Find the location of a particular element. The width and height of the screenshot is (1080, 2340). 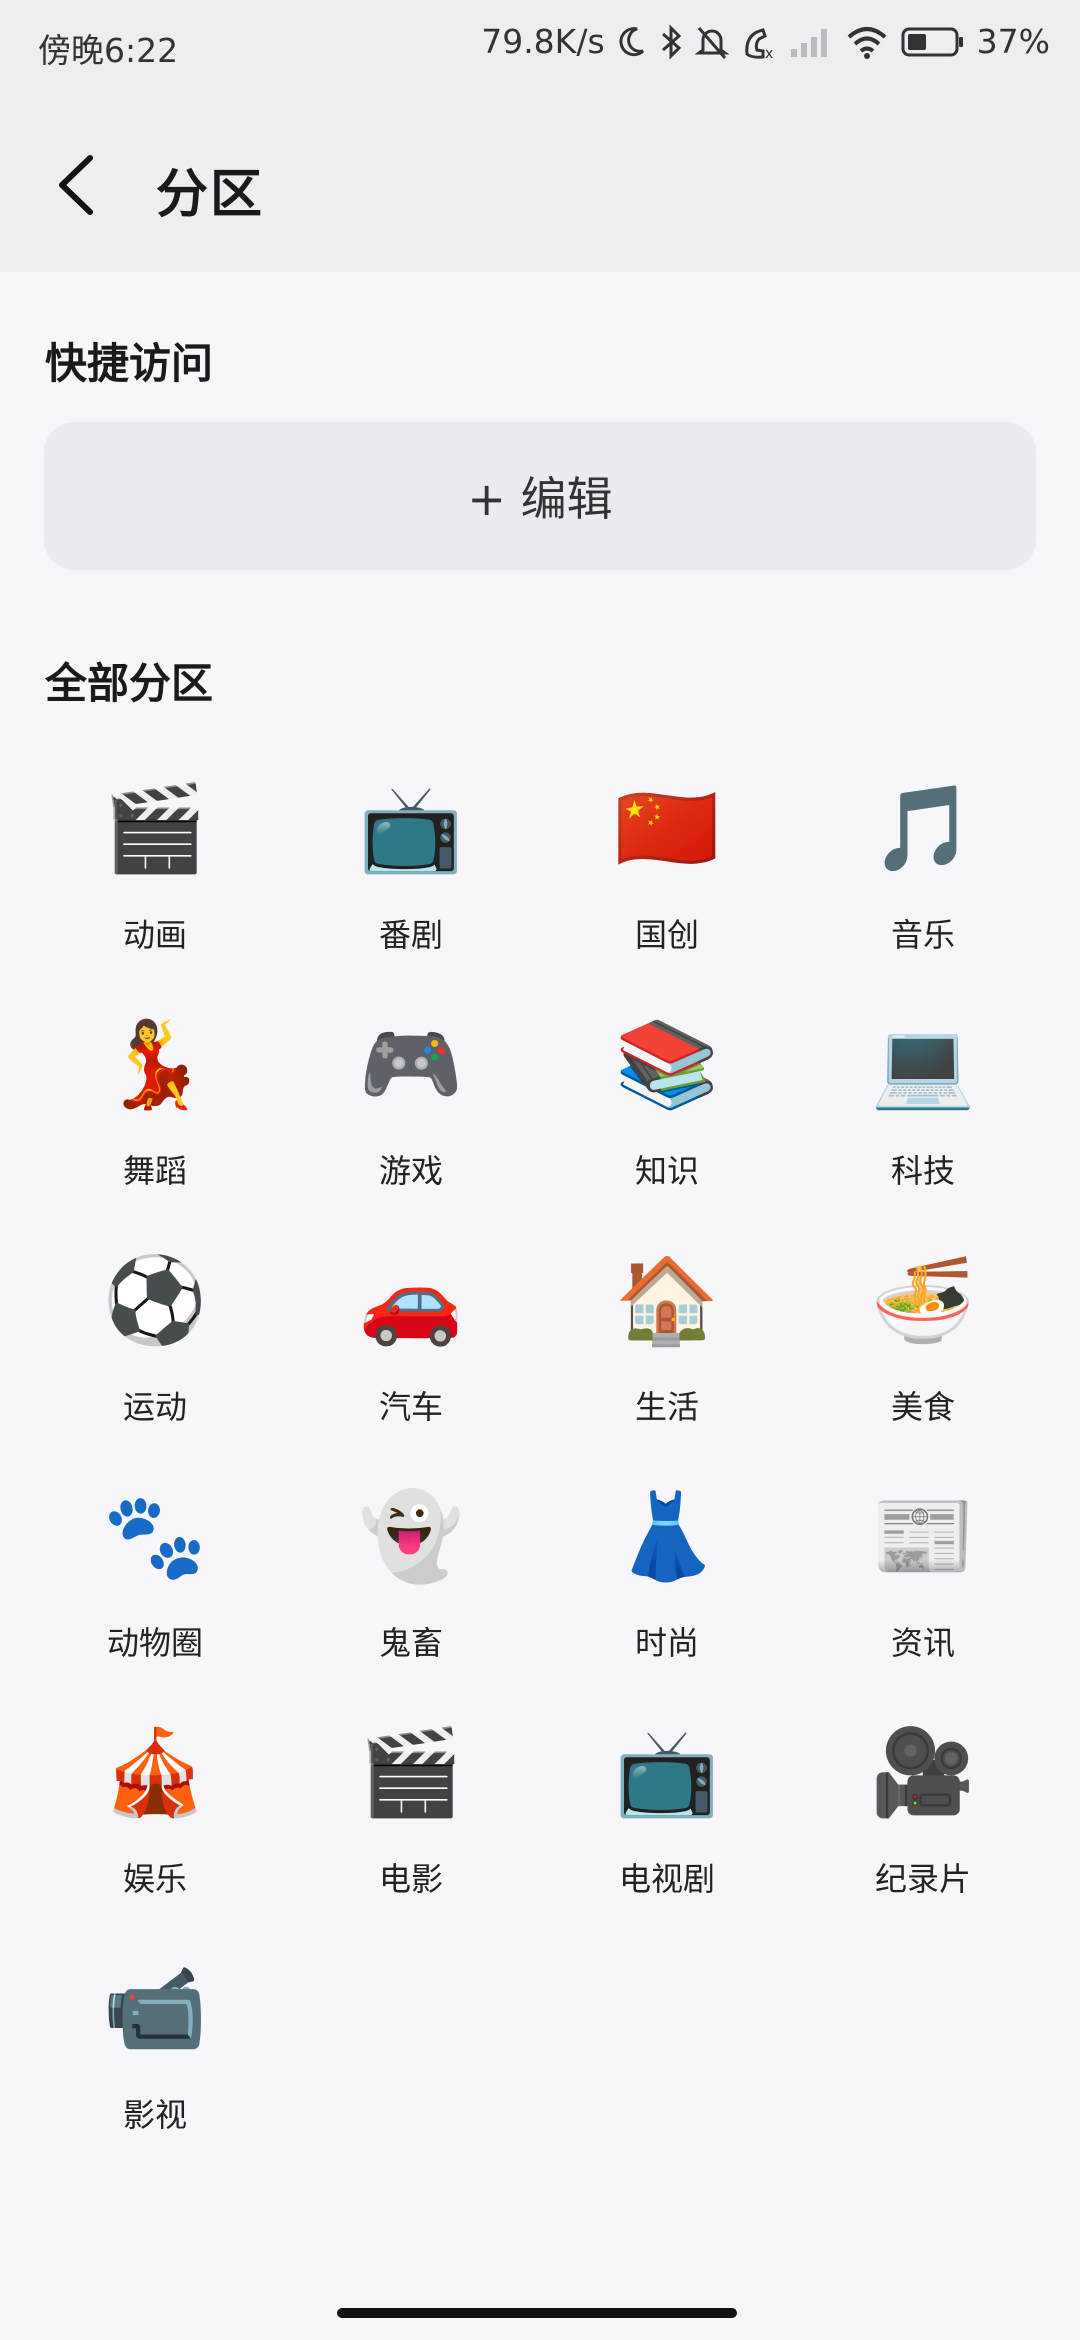

page-title: 分区 is located at coordinates (210, 195).